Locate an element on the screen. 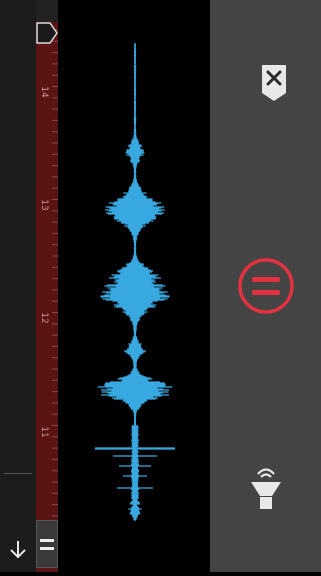  arrow-down-icon is located at coordinates (18, 550).